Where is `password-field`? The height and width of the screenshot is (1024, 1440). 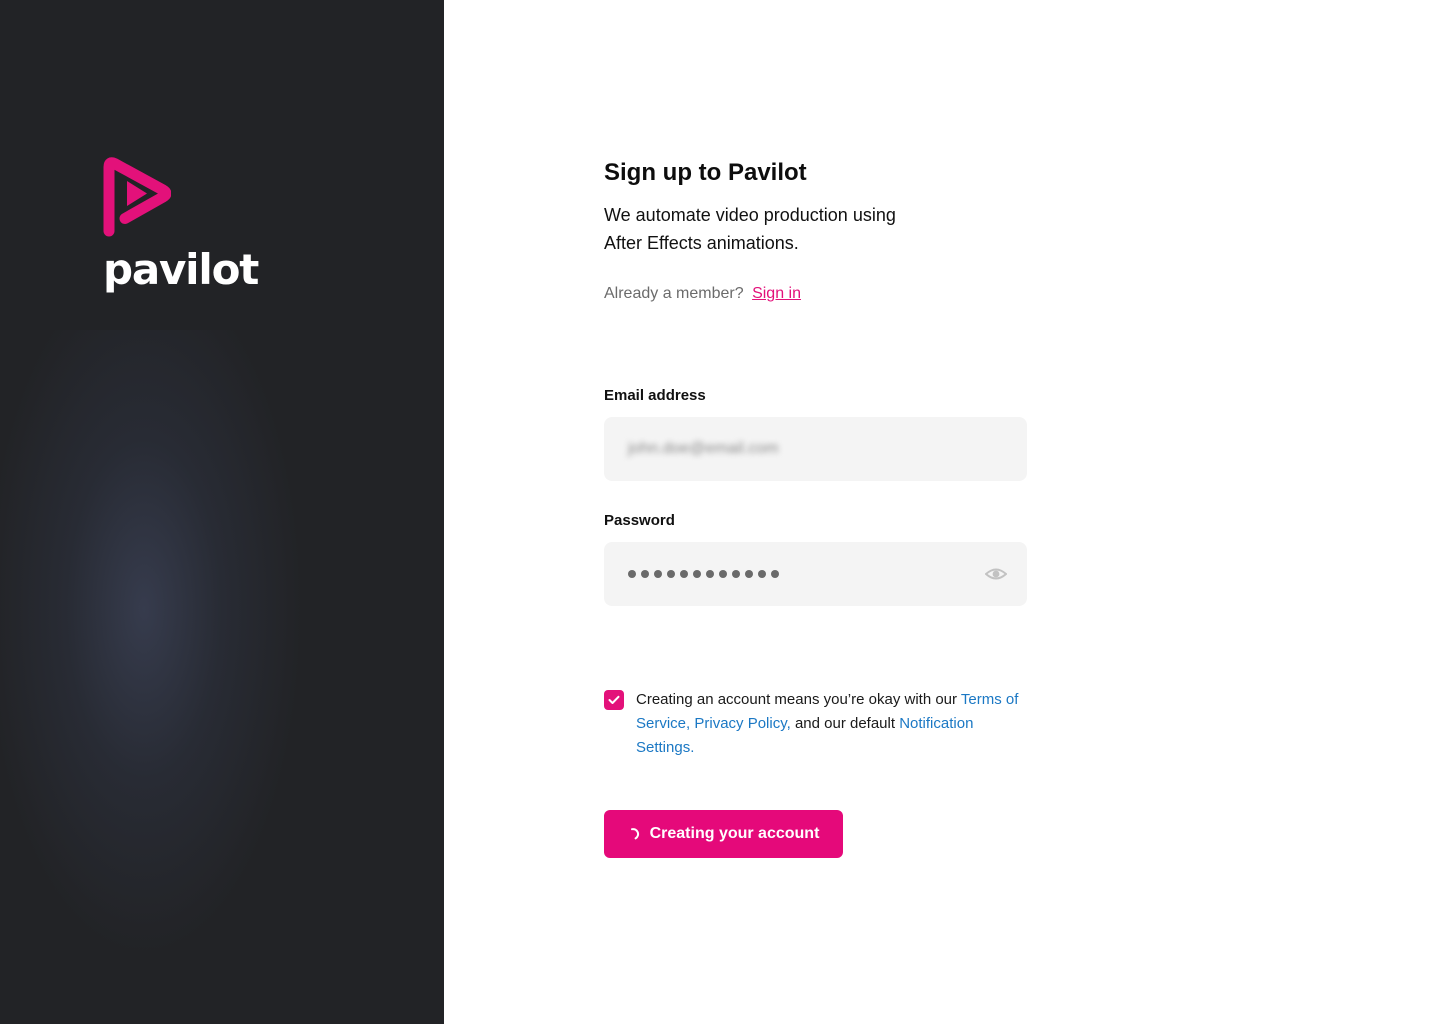
password-field is located at coordinates (815, 574).